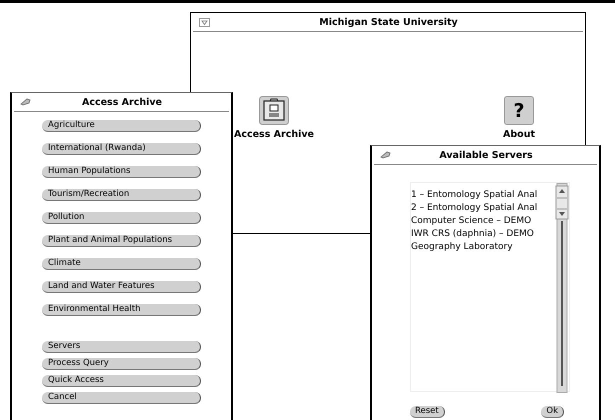 The width and height of the screenshot is (615, 420). What do you see at coordinates (483, 208) in the screenshot?
I see `list-item: 2 – Entomology Spatial Anal` at bounding box center [483, 208].